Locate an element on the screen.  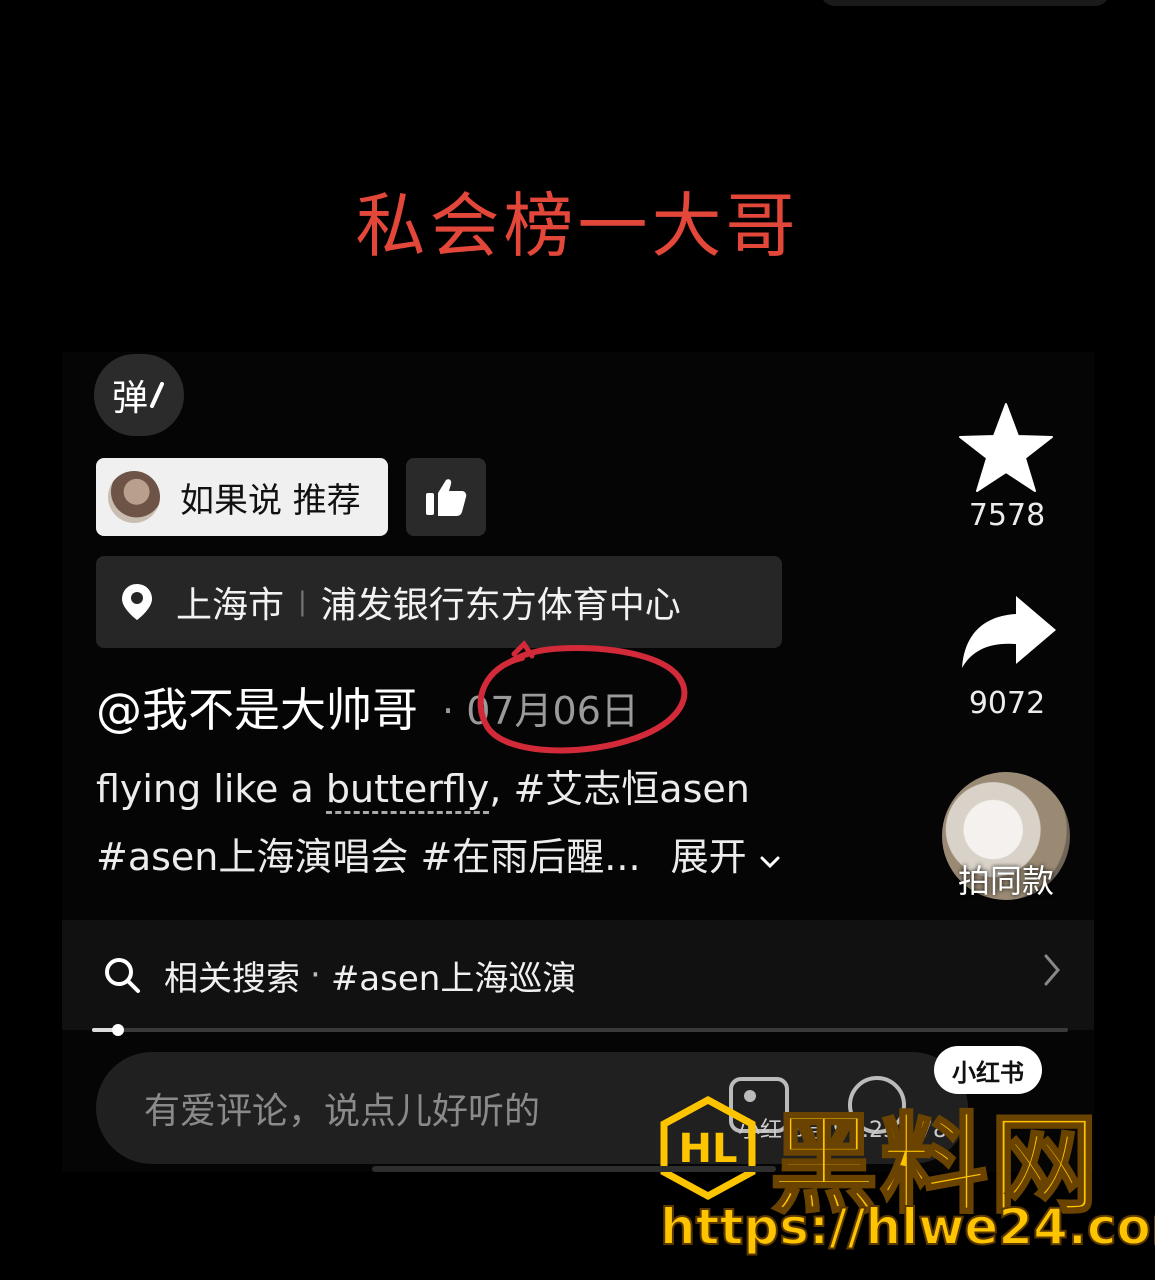
chevron-down-icon is located at coordinates (770, 862).